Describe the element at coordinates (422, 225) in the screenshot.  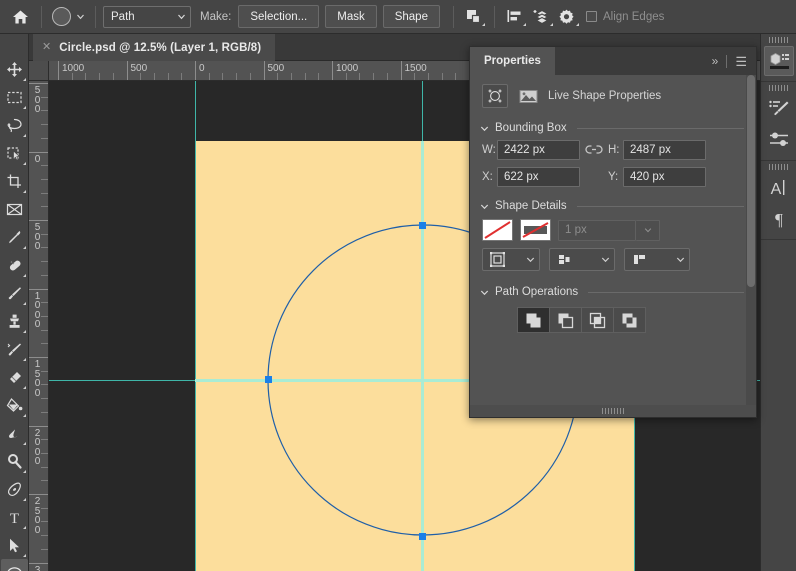
I see `path-anchor-top` at that location.